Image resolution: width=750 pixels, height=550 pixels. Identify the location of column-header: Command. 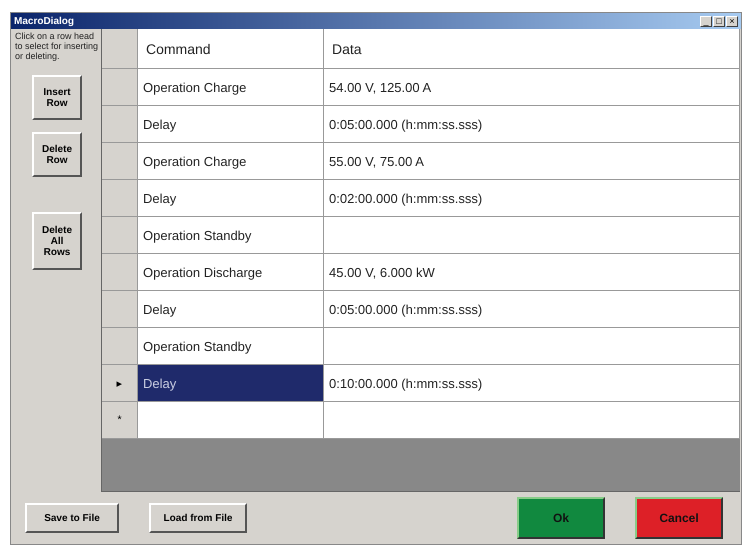
(231, 49).